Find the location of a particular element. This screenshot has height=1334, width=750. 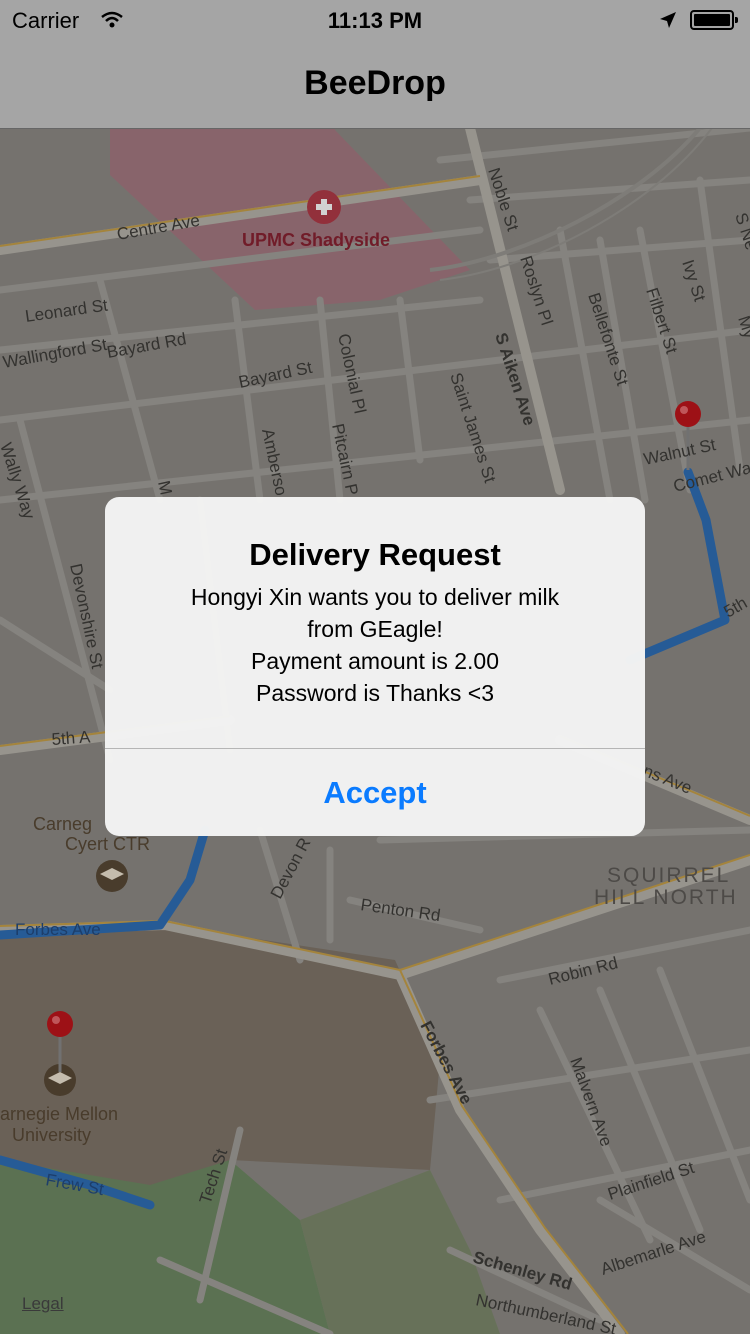

legal-link: Legal is located at coordinates (43, 1304).